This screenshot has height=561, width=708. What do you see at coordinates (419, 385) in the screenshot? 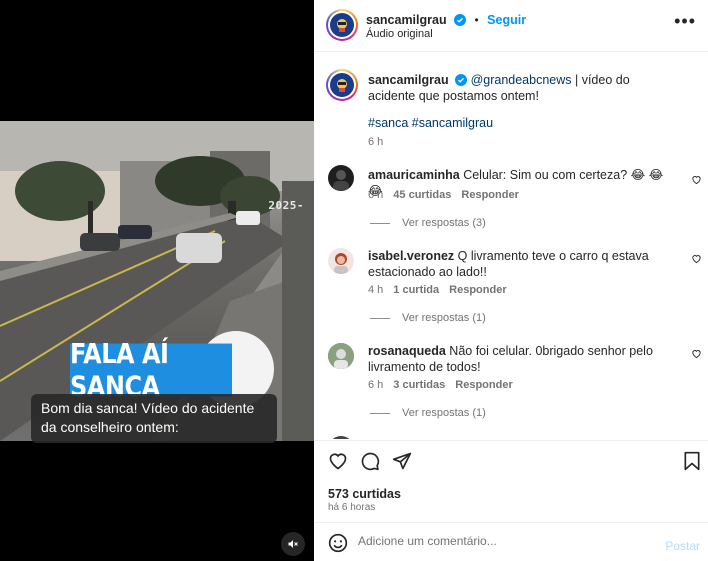
I see `comment-likes: 3 curtidas` at bounding box center [419, 385].